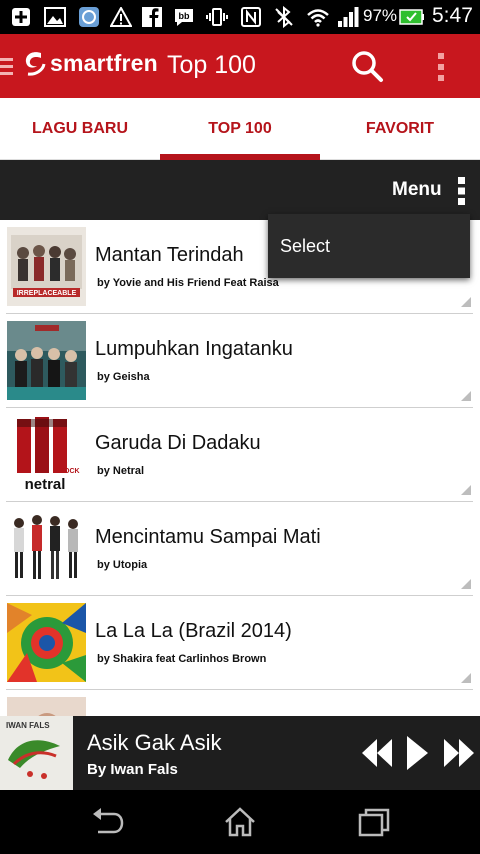 The width and height of the screenshot is (480, 854). I want to click on song-artist: by Geisha, so click(123, 377).